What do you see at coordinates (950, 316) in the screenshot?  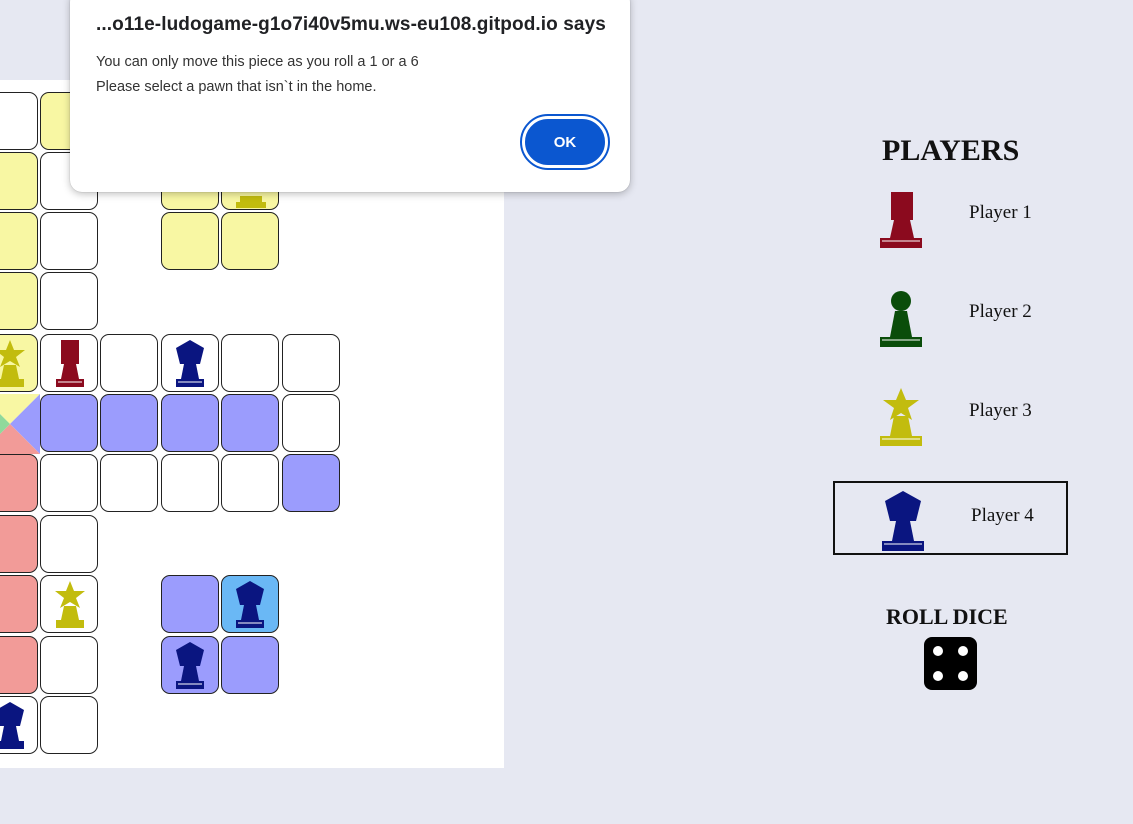 I see `player-row-2: Player 2` at bounding box center [950, 316].